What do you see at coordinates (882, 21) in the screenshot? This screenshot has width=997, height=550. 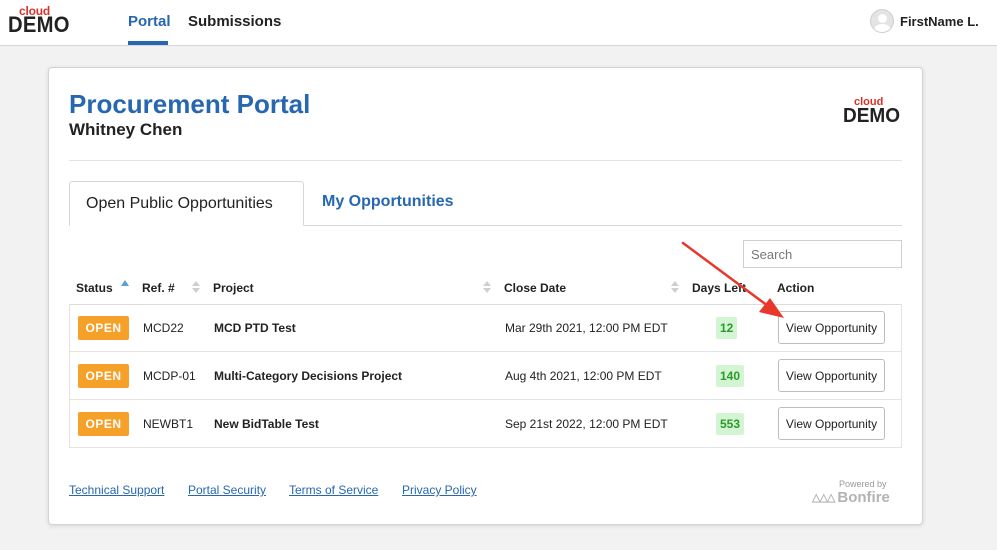 I see `avatar` at bounding box center [882, 21].